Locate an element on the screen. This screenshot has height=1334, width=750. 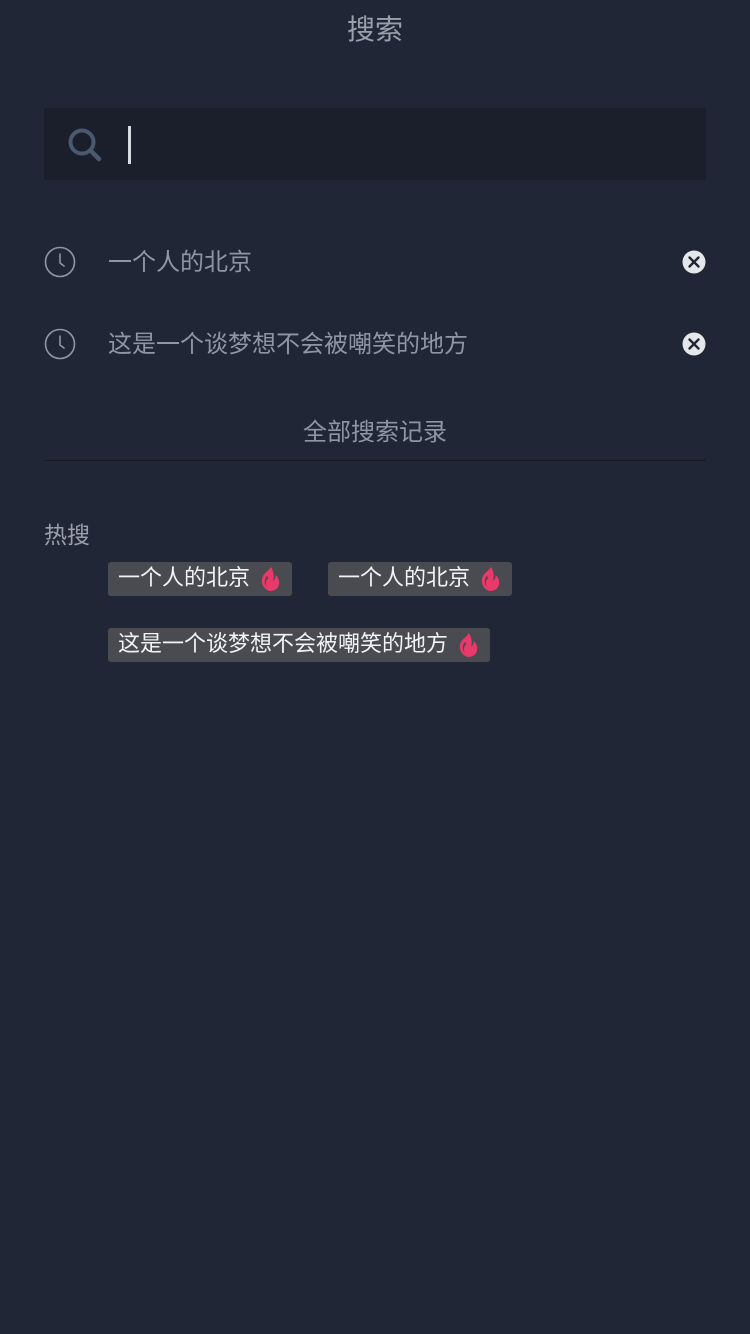
divider is located at coordinates (375, 460).